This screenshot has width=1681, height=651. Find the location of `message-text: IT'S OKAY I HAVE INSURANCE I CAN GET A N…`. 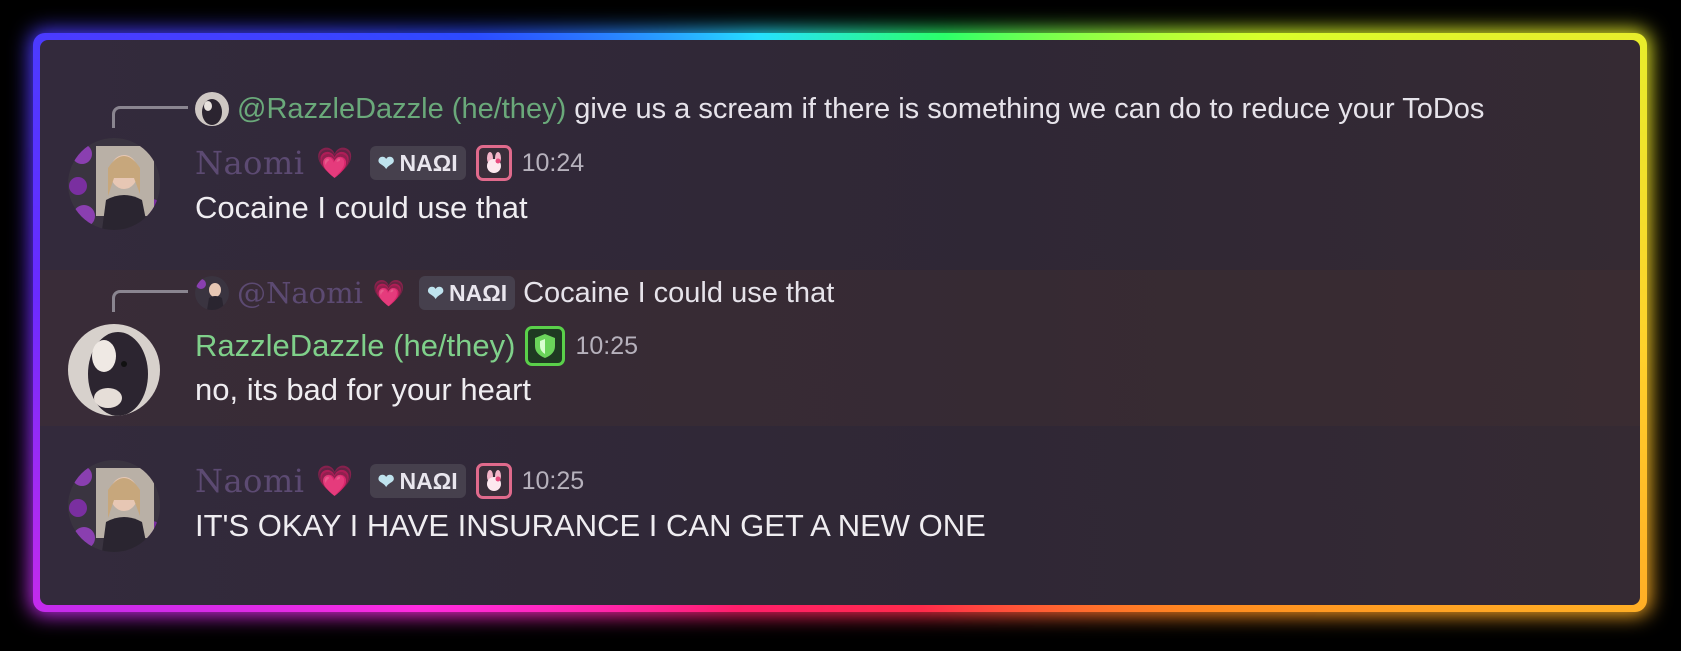

message-text: IT'S OKAY I HAVE INSURANCE I CAN GET A N… is located at coordinates (590, 525).